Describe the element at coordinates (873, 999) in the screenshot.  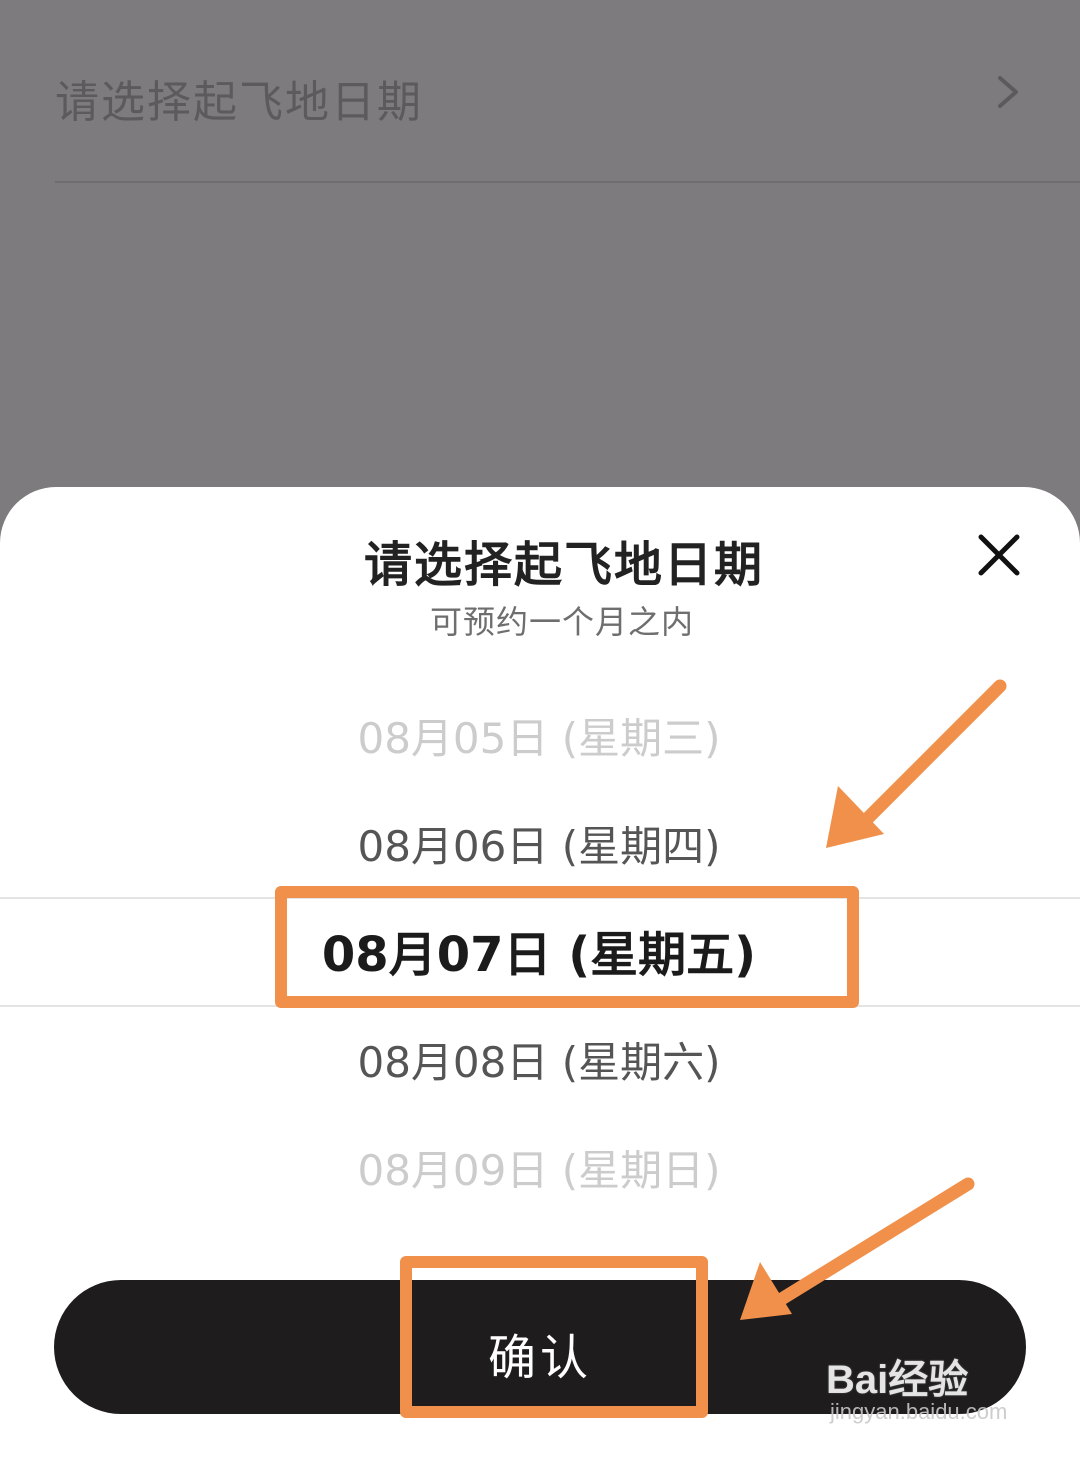
I see `annotation-arrows` at that location.